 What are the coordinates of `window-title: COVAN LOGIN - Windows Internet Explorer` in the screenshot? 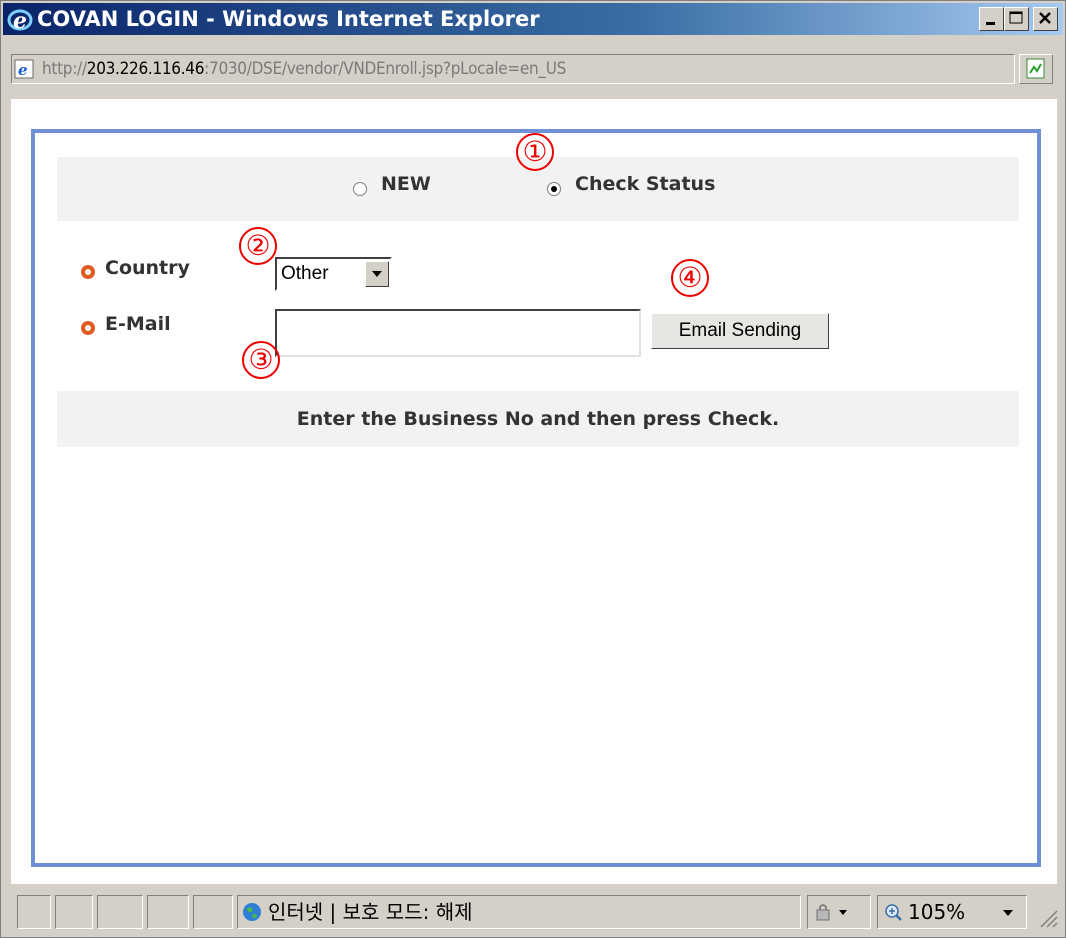 It's located at (288, 19).